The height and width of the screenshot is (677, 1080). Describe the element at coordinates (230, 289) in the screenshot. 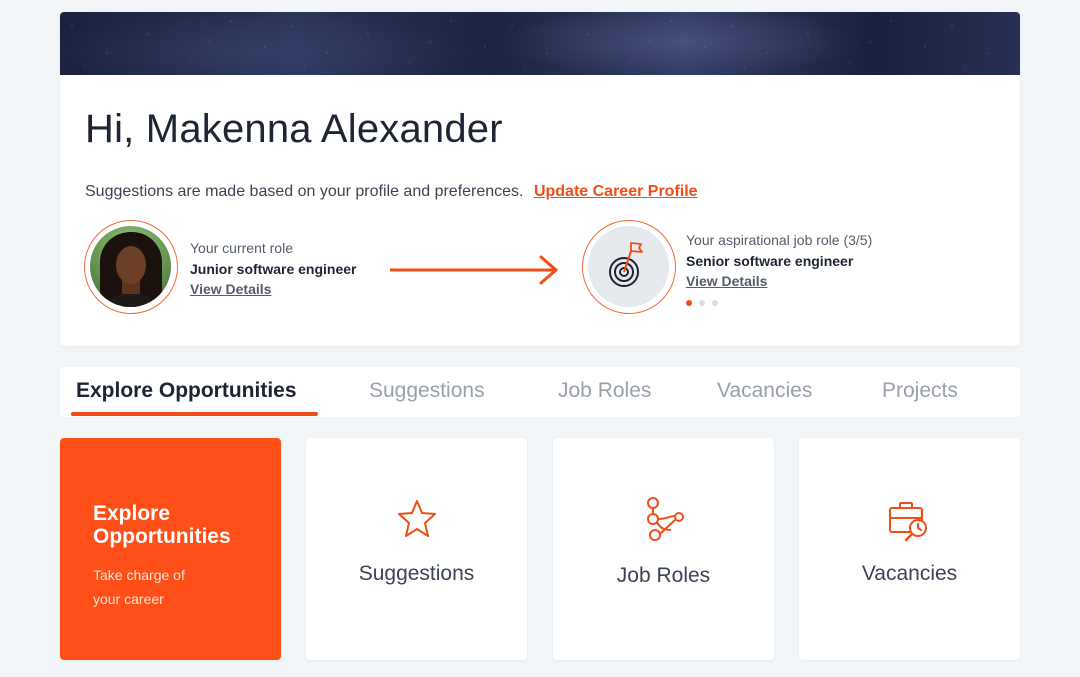

I see `current-role-view-details-link: View Details` at that location.